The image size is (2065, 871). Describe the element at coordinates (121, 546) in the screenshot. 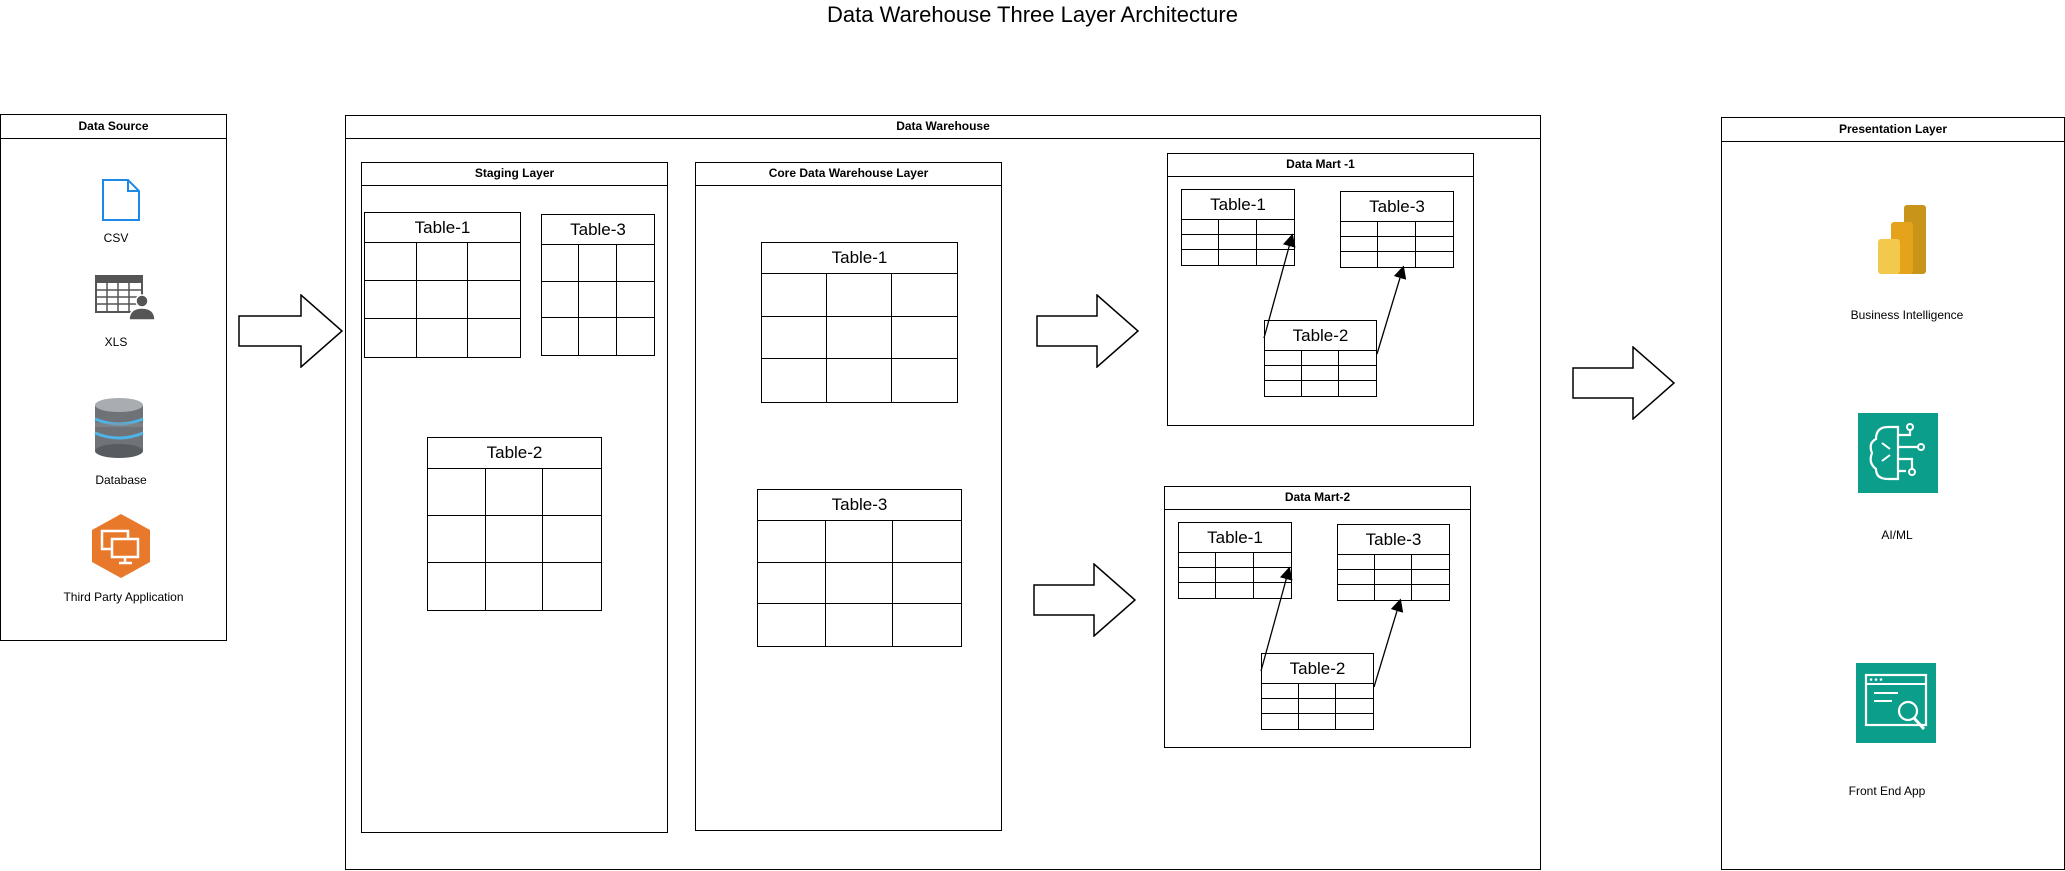

I see `third-party-app-icon` at that location.